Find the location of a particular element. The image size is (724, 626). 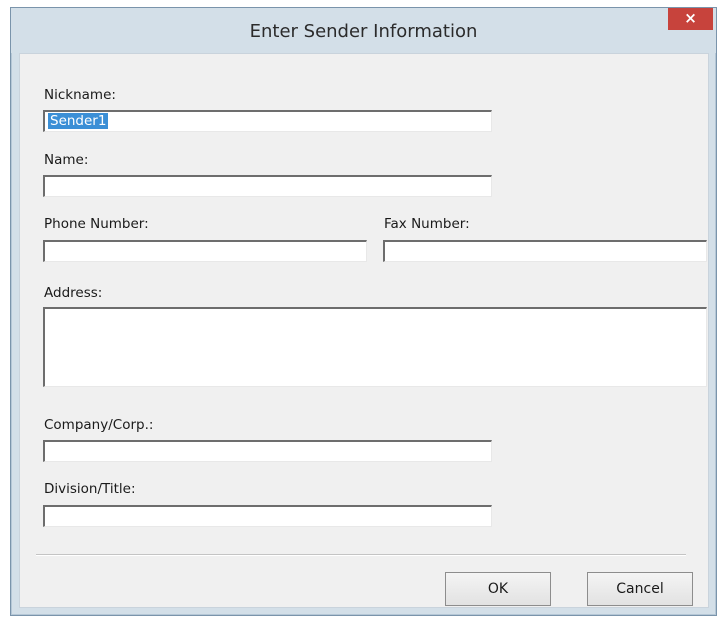

nickname-selected-text: Sender1 is located at coordinates (78, 121).